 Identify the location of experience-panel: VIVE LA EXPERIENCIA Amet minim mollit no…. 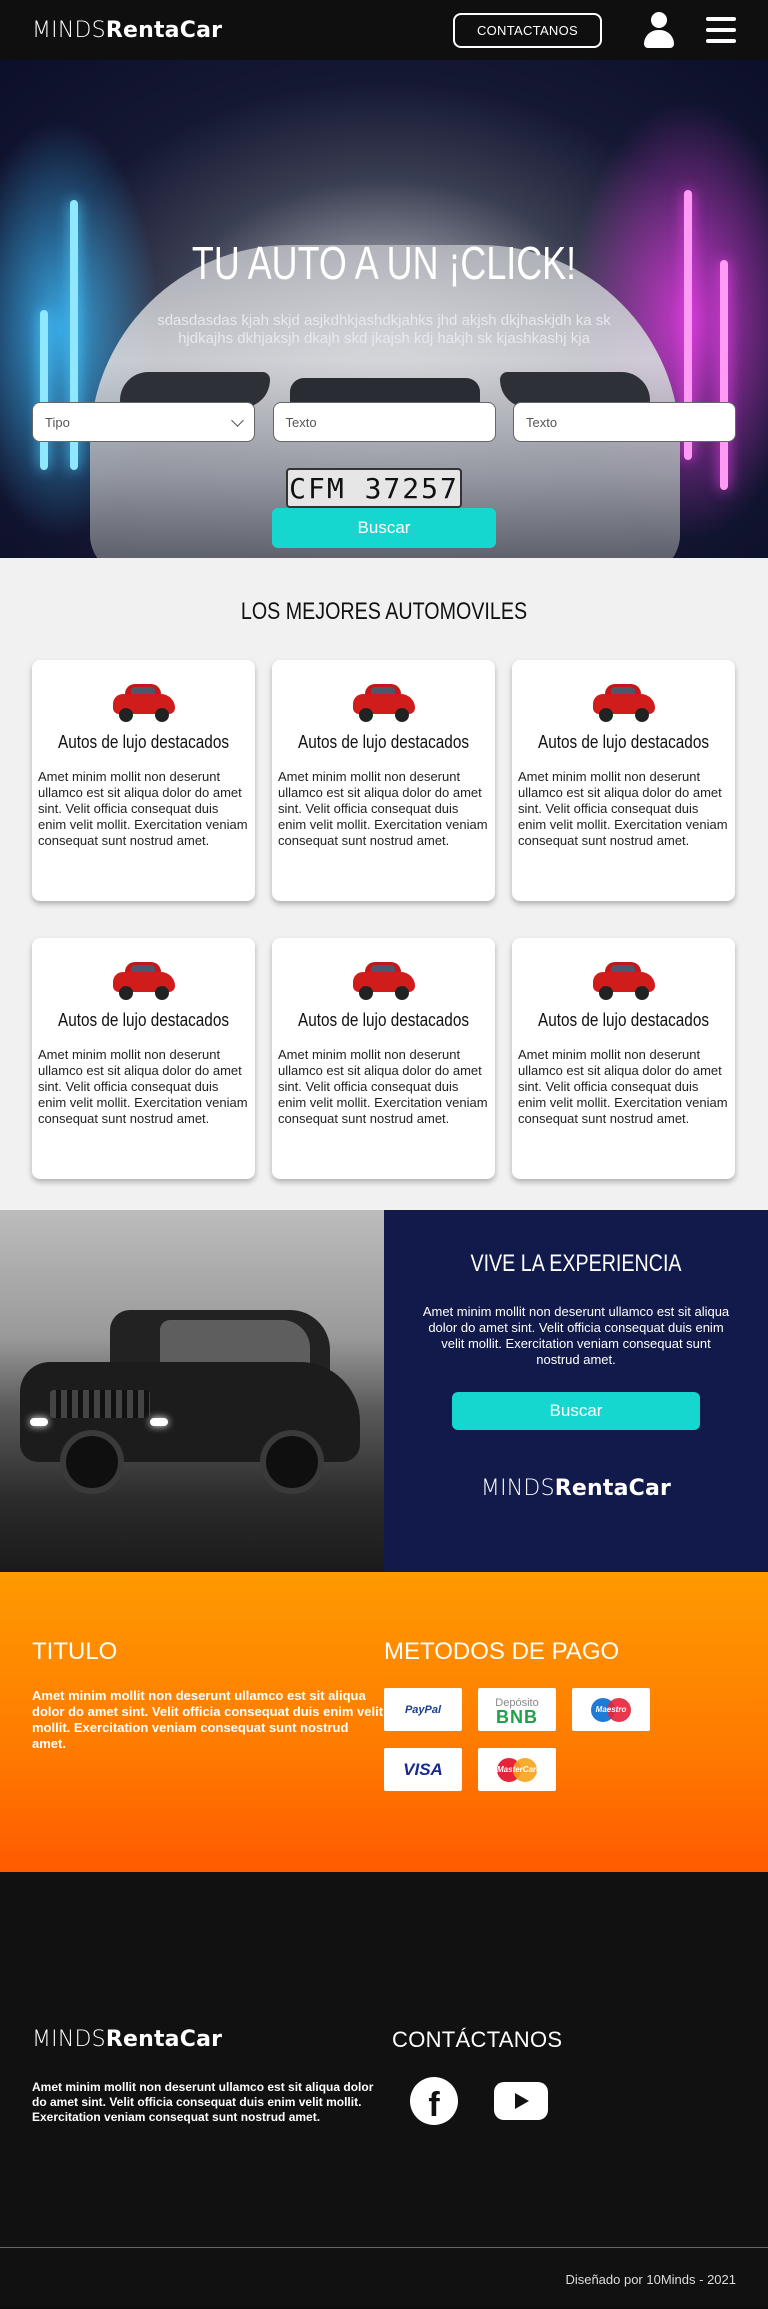
(576, 1391).